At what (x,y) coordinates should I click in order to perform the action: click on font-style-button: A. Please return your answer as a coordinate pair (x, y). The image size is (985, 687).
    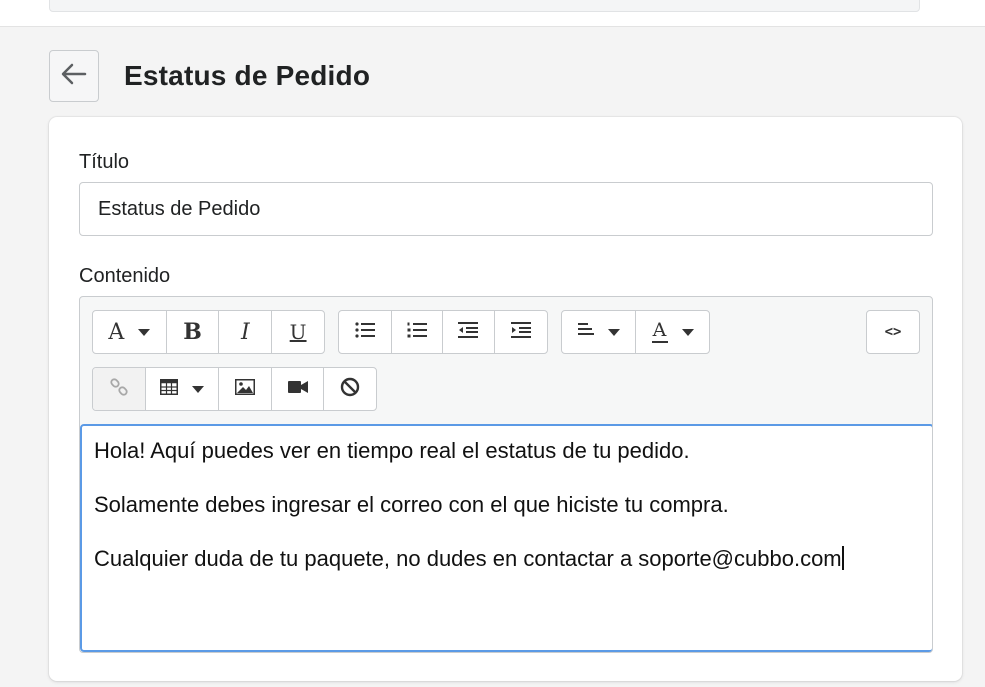
    Looking at the image, I should click on (130, 332).